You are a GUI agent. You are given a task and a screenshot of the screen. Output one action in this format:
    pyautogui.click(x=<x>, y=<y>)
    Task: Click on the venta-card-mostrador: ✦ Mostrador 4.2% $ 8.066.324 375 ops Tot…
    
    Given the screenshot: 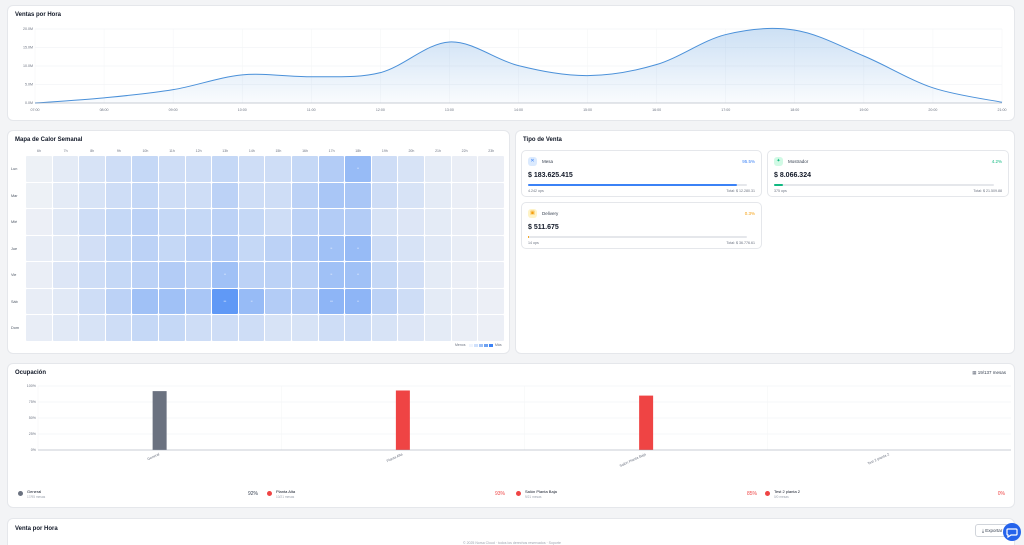 What is the action you would take?
    pyautogui.click(x=888, y=173)
    